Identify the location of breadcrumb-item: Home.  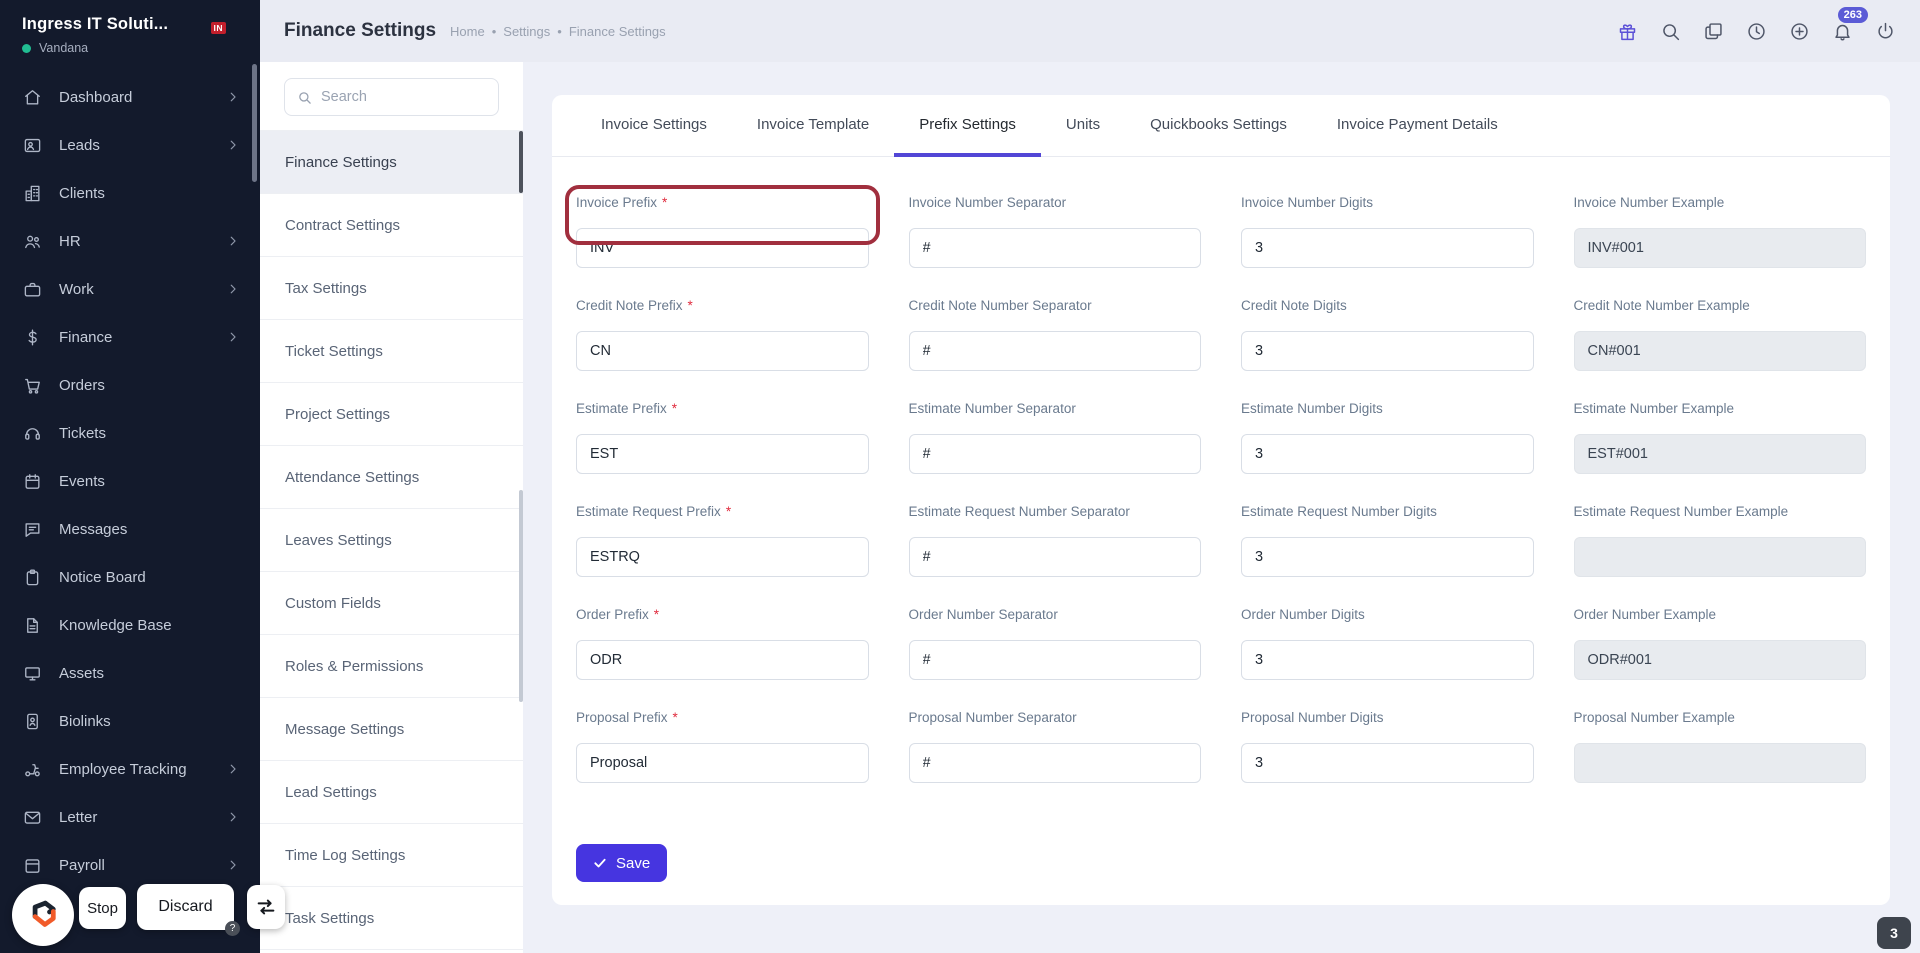
(467, 31).